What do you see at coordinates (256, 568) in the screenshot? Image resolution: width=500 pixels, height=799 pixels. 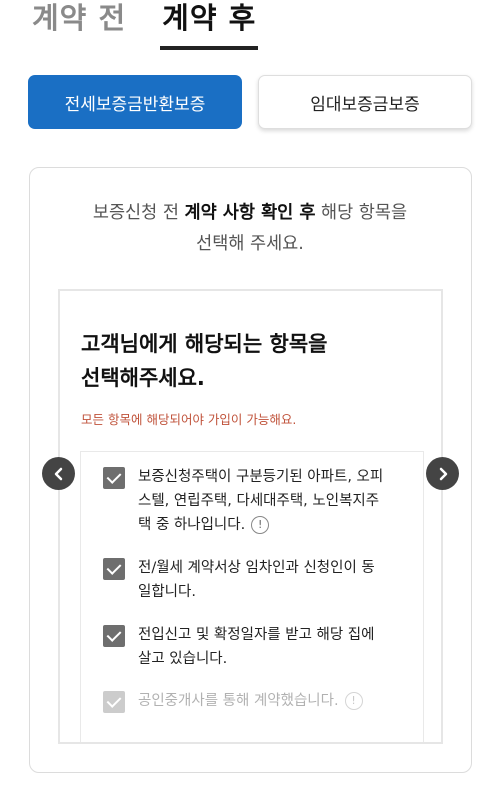 I see `item-line: 전/월세 계약서상 임차인과 신청인이 동` at bounding box center [256, 568].